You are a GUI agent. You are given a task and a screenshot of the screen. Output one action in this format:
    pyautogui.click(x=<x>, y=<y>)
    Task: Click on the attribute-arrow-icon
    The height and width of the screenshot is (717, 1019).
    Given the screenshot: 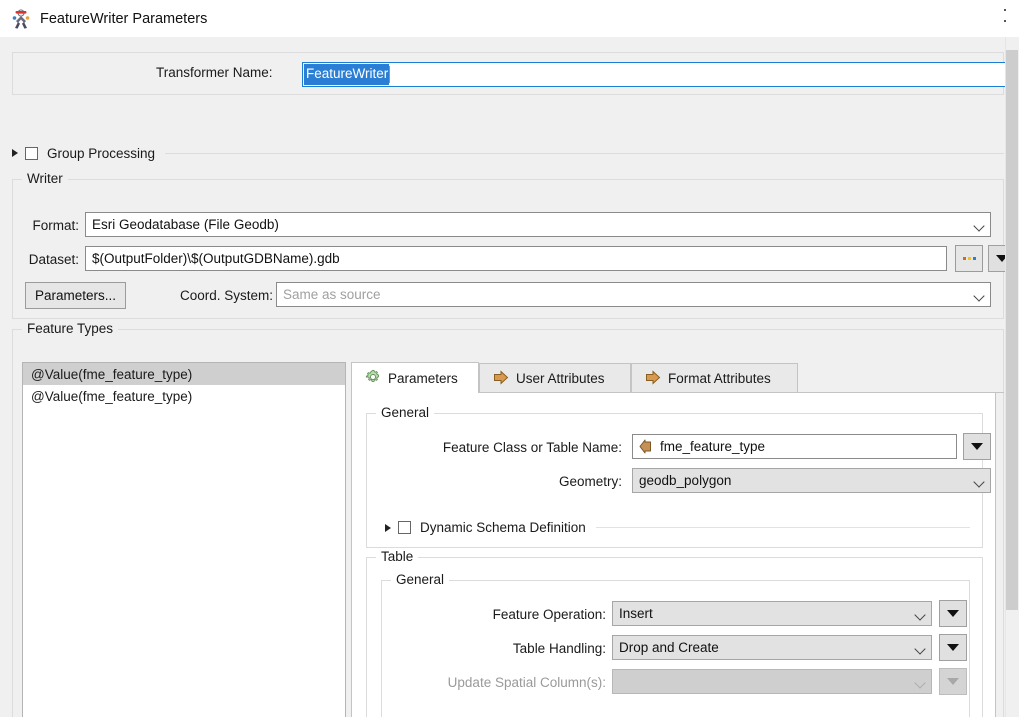 What is the action you would take?
    pyautogui.click(x=645, y=446)
    